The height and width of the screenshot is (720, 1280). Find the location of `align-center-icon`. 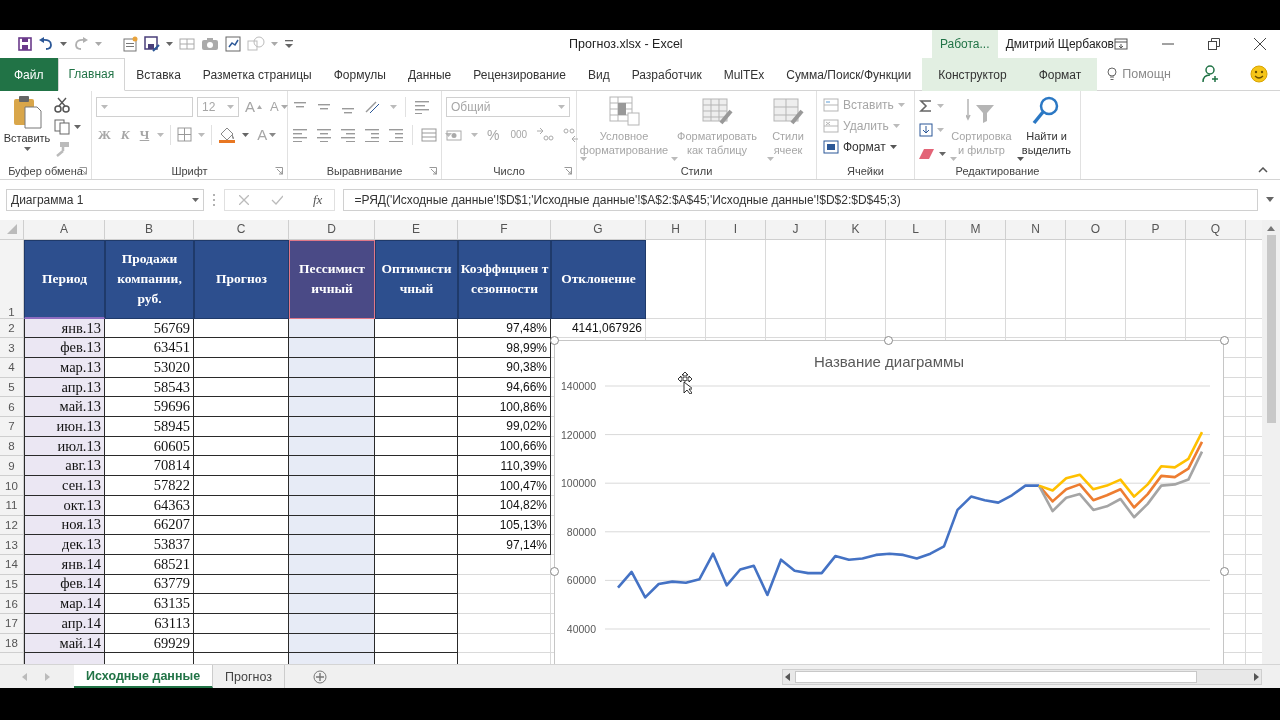

align-center-icon is located at coordinates (324, 134).